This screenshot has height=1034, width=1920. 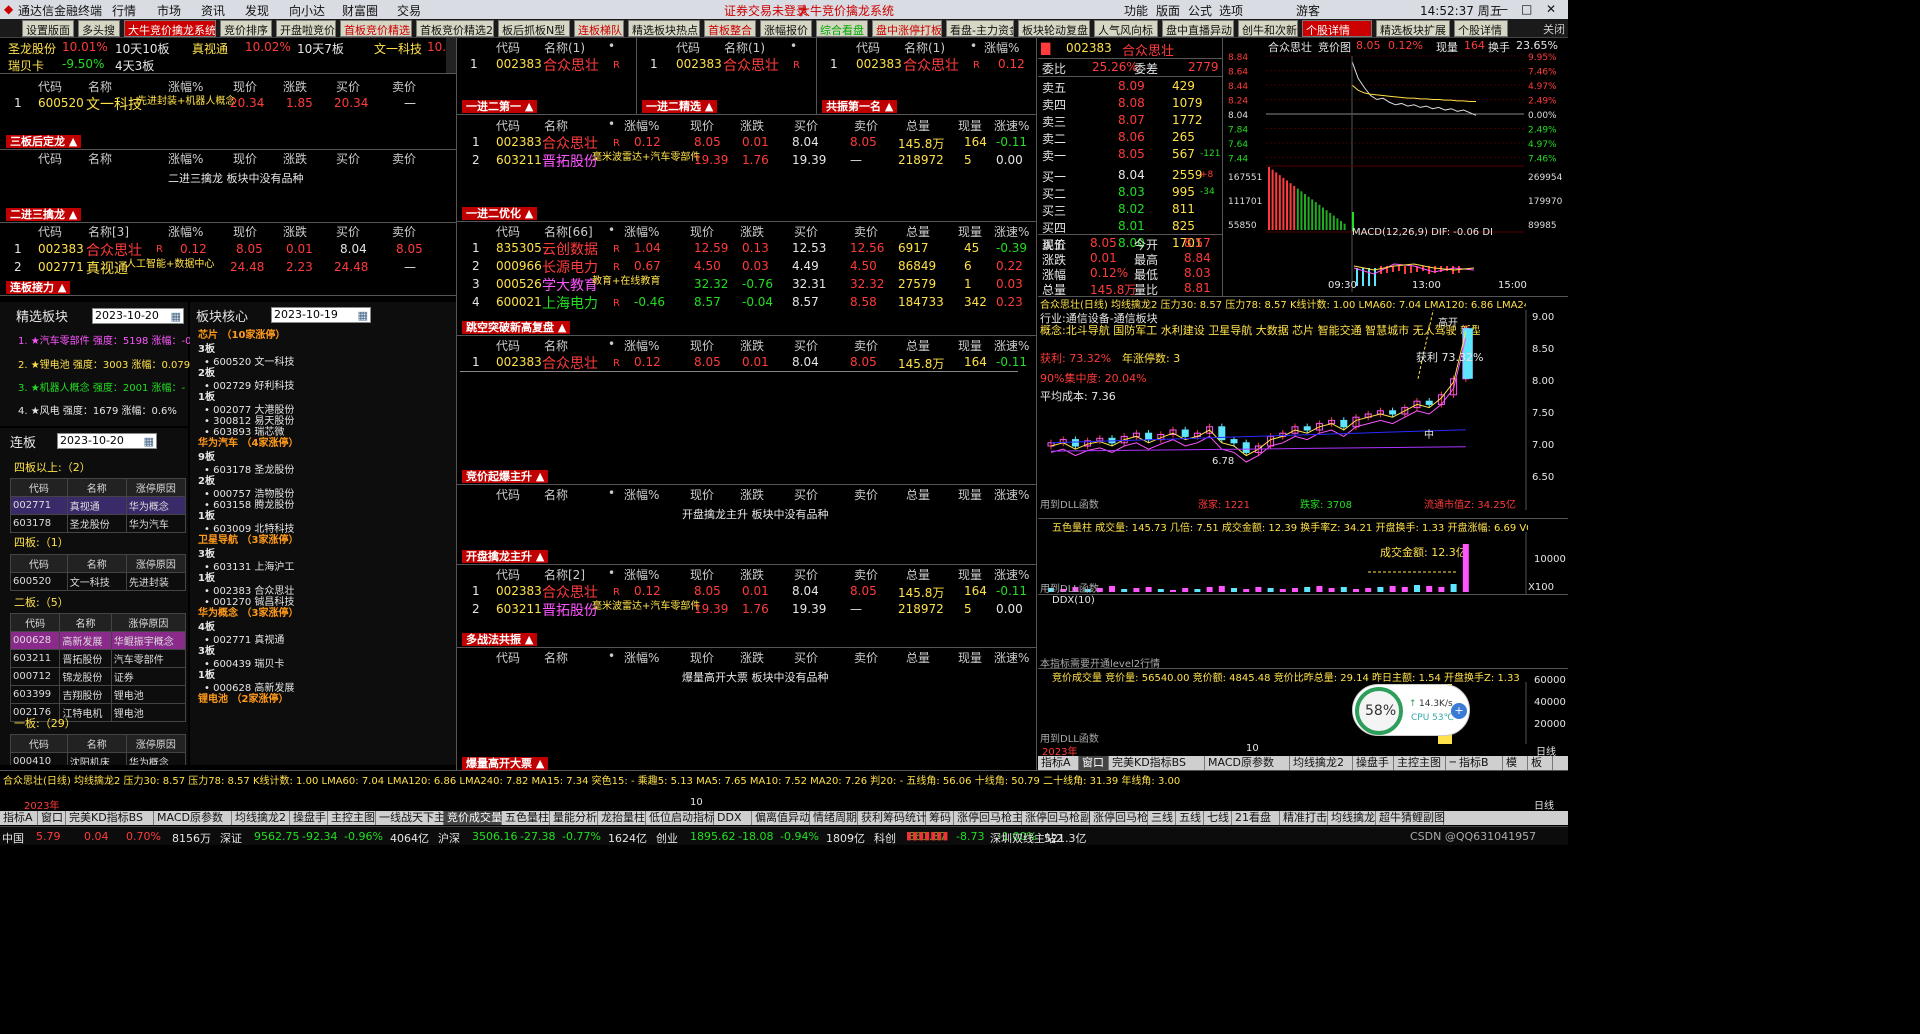 What do you see at coordinates (519, 160) in the screenshot?
I see `row-code: 603211` at bounding box center [519, 160].